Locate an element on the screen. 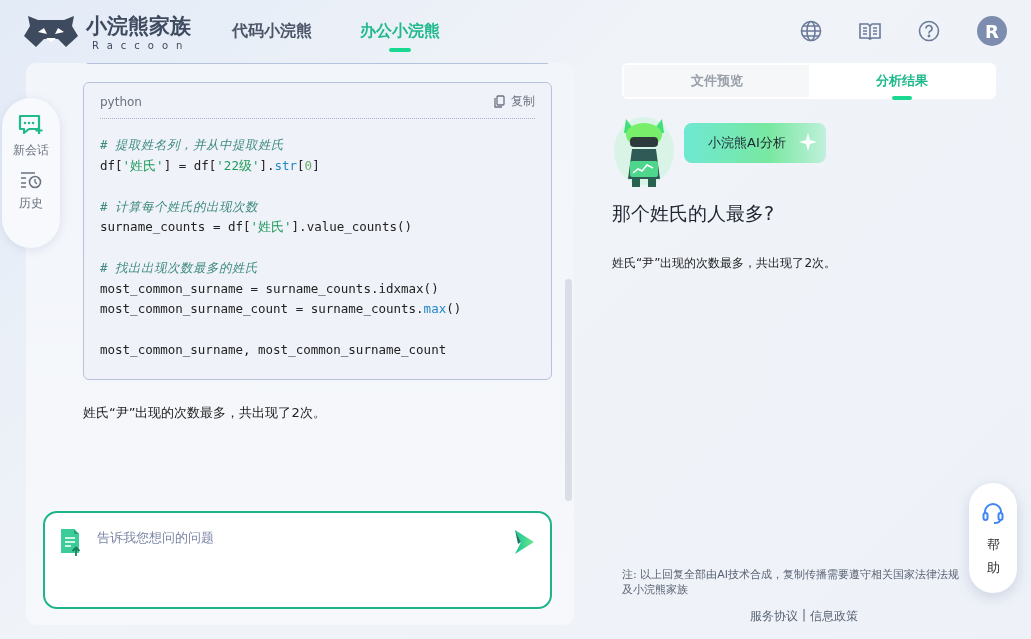 The width and height of the screenshot is (1031, 639). help-icon is located at coordinates (929, 31).